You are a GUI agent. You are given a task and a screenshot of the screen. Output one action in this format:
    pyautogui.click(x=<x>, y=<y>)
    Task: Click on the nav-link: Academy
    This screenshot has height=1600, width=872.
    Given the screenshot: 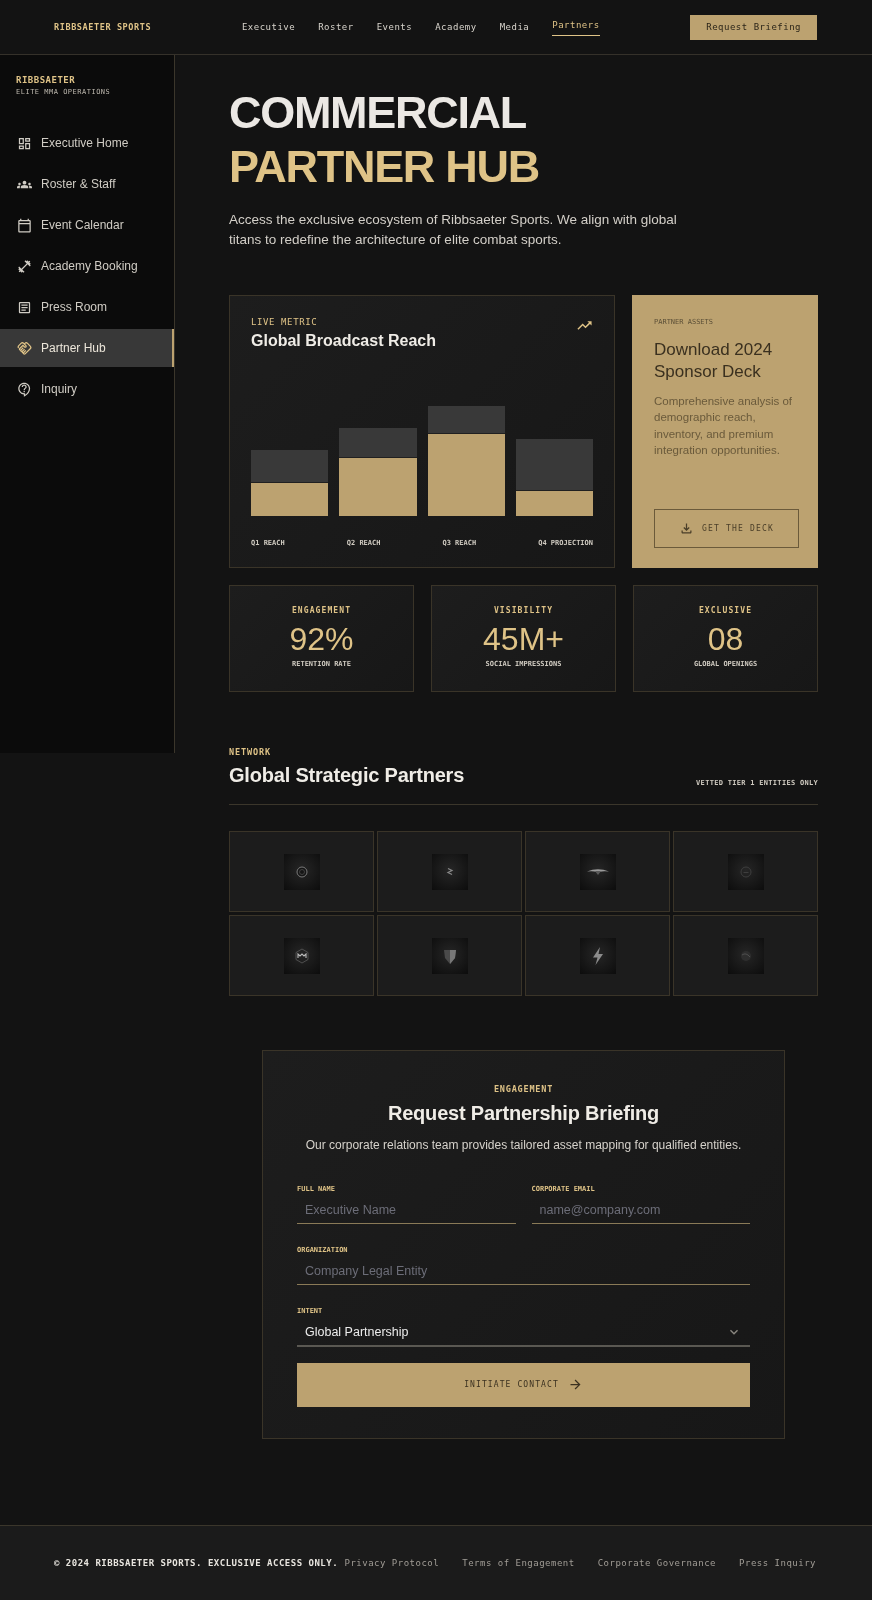 What is the action you would take?
    pyautogui.click(x=456, y=27)
    